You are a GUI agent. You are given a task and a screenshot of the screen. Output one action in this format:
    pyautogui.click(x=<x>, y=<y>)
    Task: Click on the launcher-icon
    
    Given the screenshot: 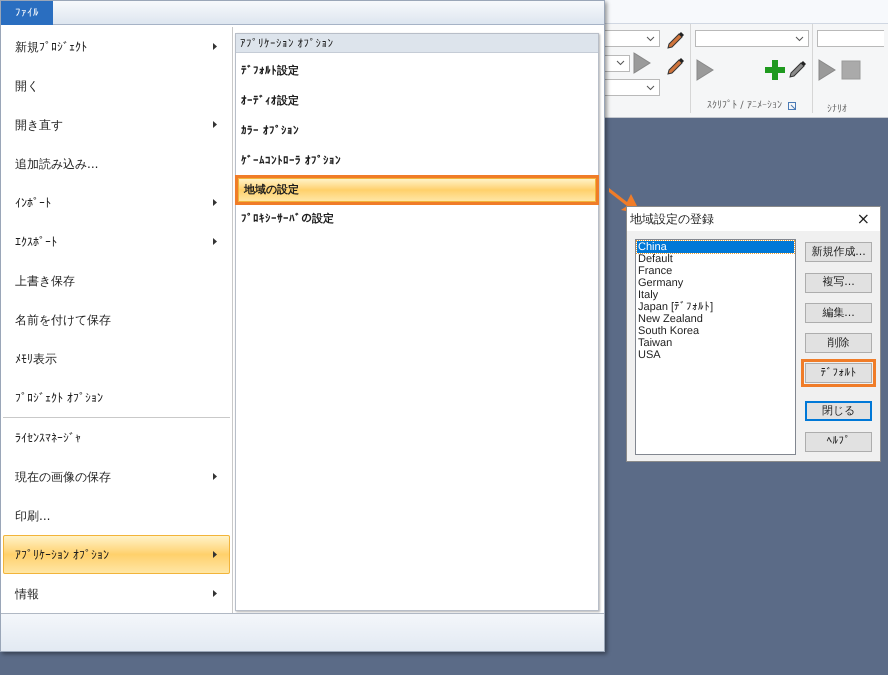 What is the action you would take?
    pyautogui.click(x=792, y=106)
    